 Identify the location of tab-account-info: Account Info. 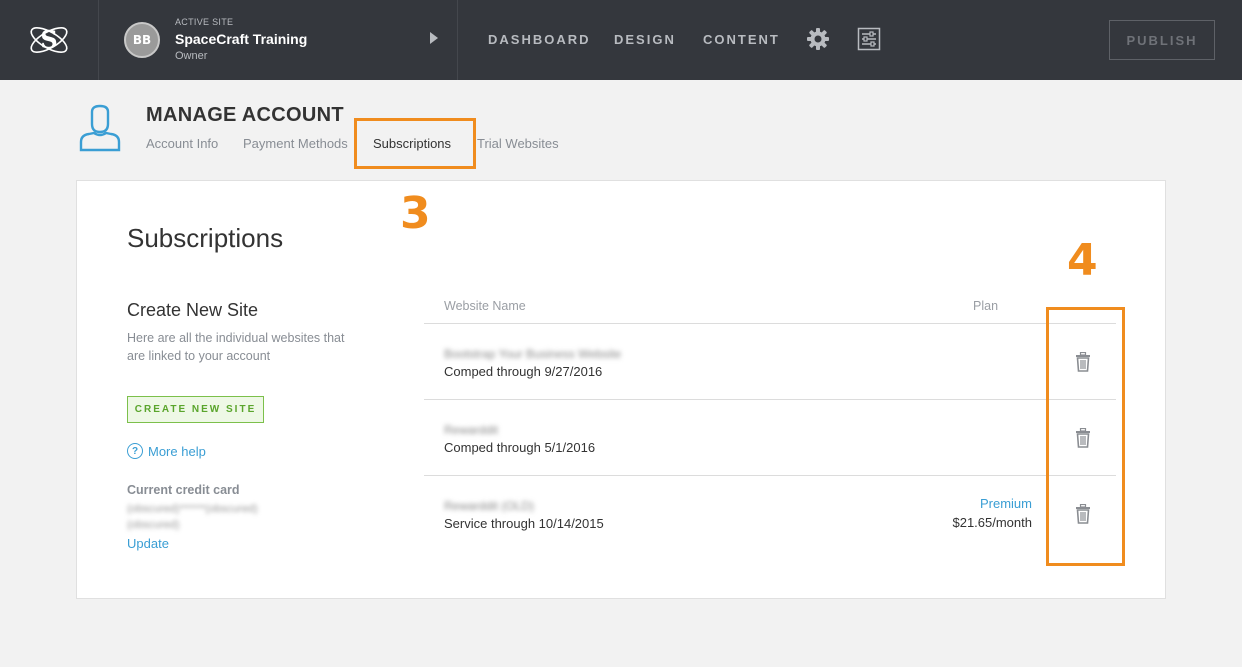
(182, 143).